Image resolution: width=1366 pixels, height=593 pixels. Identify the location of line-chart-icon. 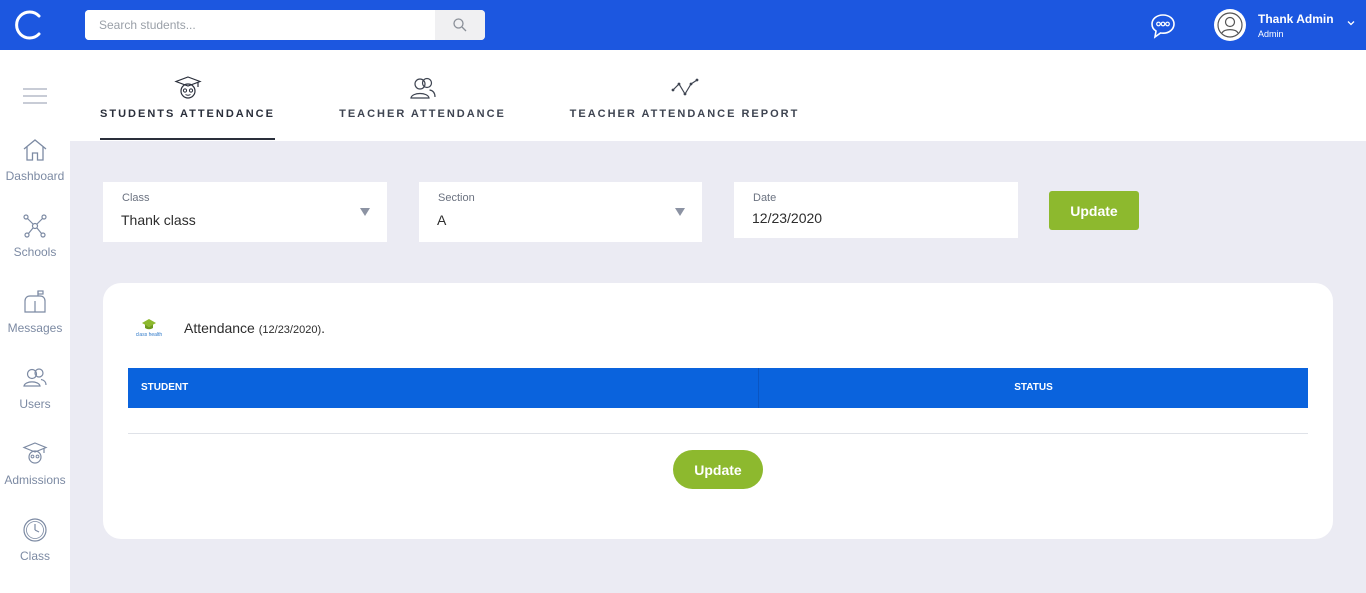
(684, 87).